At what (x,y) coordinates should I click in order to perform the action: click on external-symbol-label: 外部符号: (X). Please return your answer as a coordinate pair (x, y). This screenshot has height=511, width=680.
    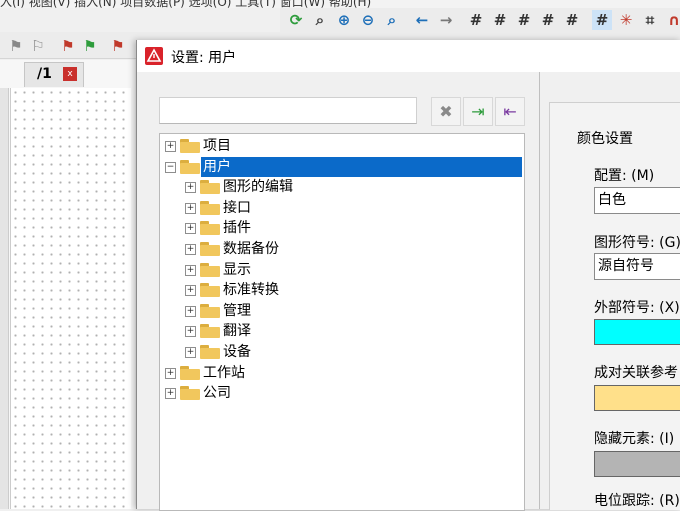
    Looking at the image, I should click on (637, 308).